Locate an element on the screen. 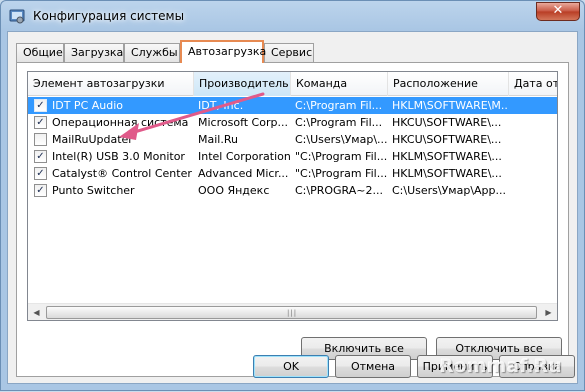 This screenshot has height=392, width=585. scroll-right-icon: ▶ is located at coordinates (548, 312).